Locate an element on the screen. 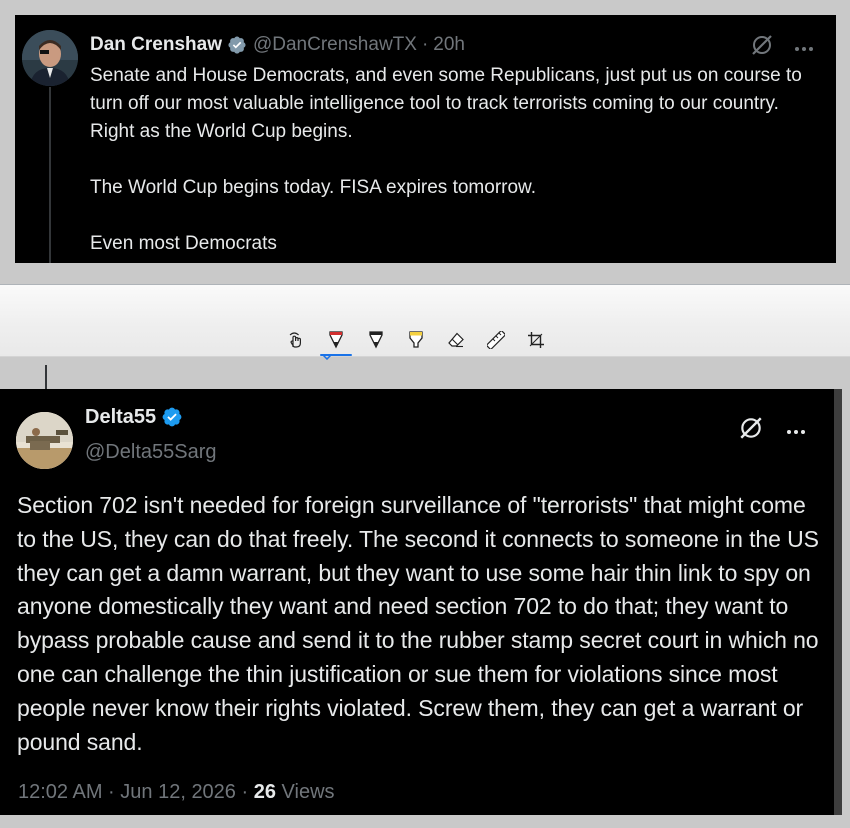 Image resolution: width=850 pixels, height=828 pixels. toolbar-tools is located at coordinates (416, 341).